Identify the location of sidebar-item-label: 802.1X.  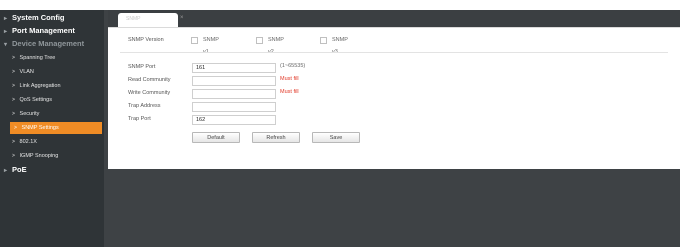
(28, 142).